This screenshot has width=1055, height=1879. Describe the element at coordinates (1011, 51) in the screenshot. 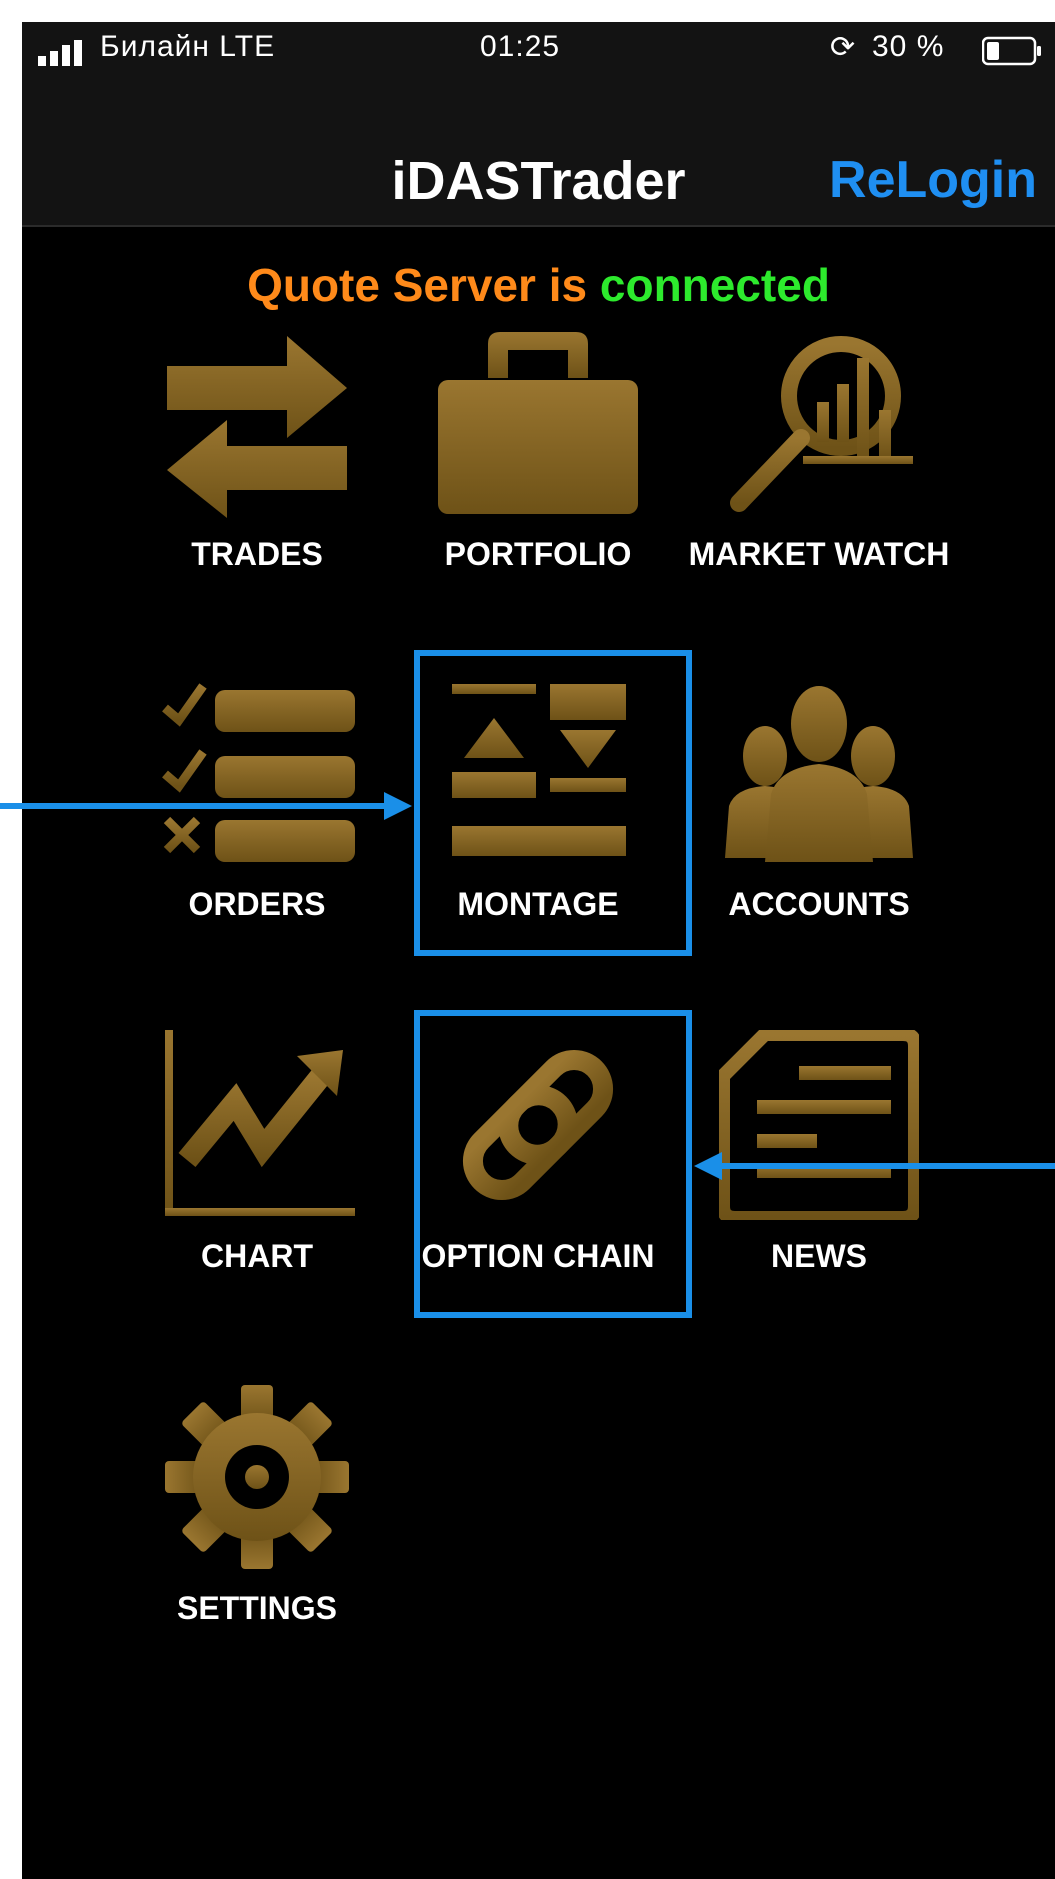

I see `battery-icon` at that location.